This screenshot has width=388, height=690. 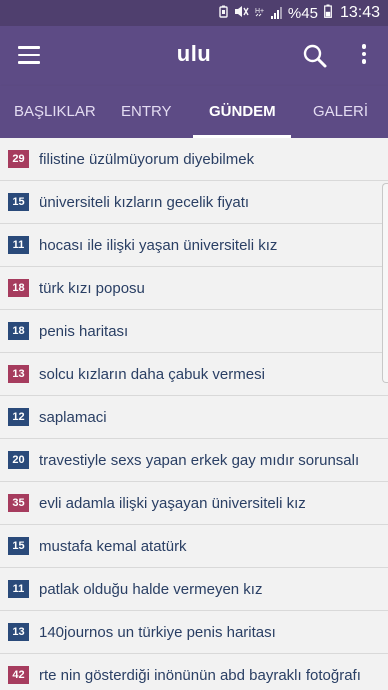 I want to click on search-icon, so click(x=315, y=56).